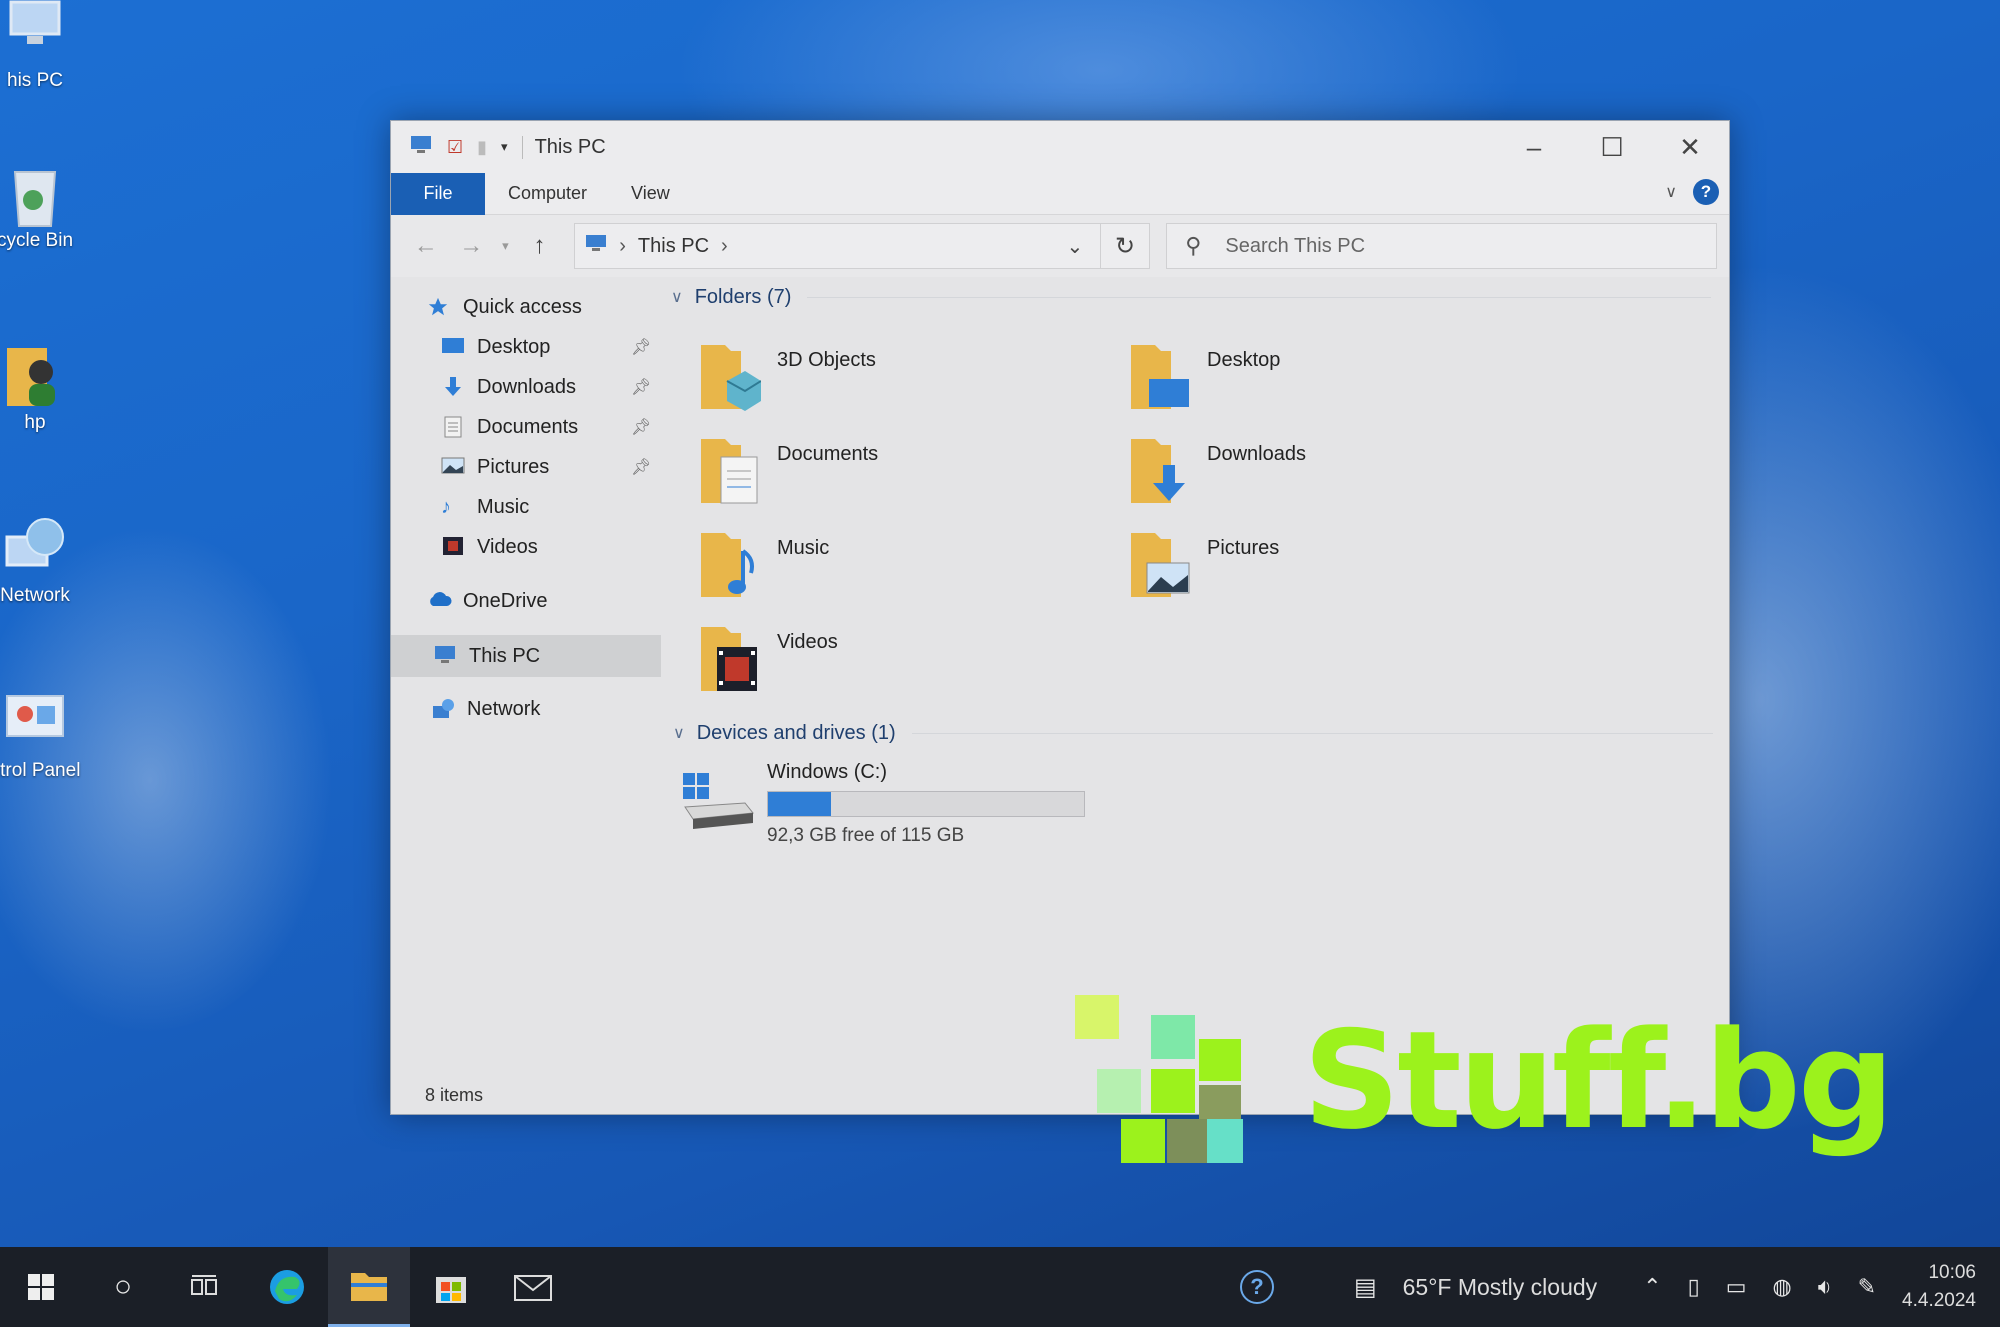  I want to click on breadcrumb-this-pc: This PC, so click(673, 246).